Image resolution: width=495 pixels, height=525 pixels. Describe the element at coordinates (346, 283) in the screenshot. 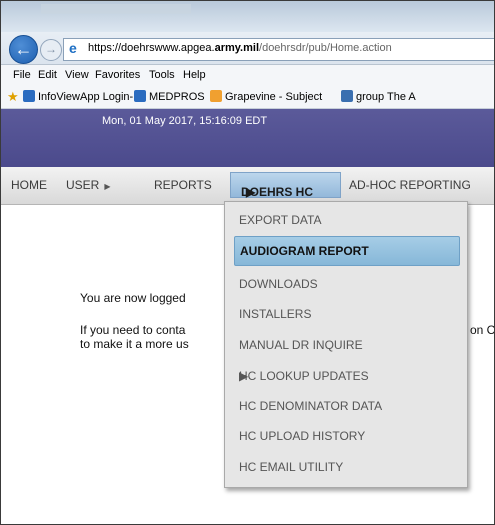

I see `menu-item-downloads: DOWNLOADS` at that location.